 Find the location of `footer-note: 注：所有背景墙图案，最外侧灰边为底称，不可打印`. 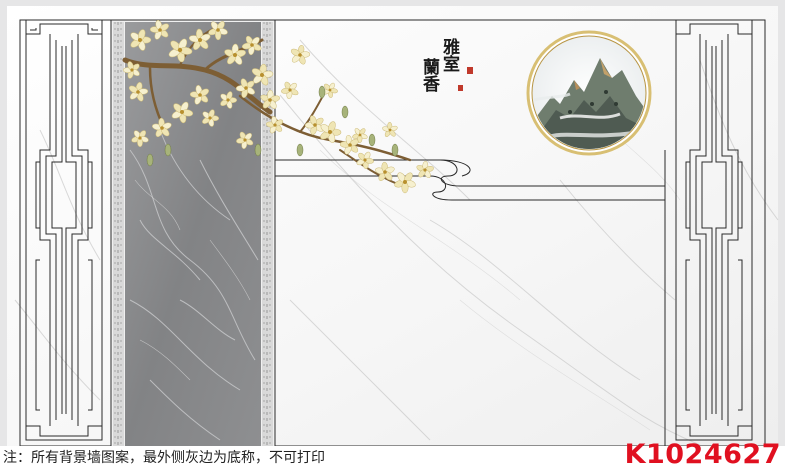

footer-note: 注：所有背景墙图案，最外侧灰边为底称，不可打印 is located at coordinates (164, 458).